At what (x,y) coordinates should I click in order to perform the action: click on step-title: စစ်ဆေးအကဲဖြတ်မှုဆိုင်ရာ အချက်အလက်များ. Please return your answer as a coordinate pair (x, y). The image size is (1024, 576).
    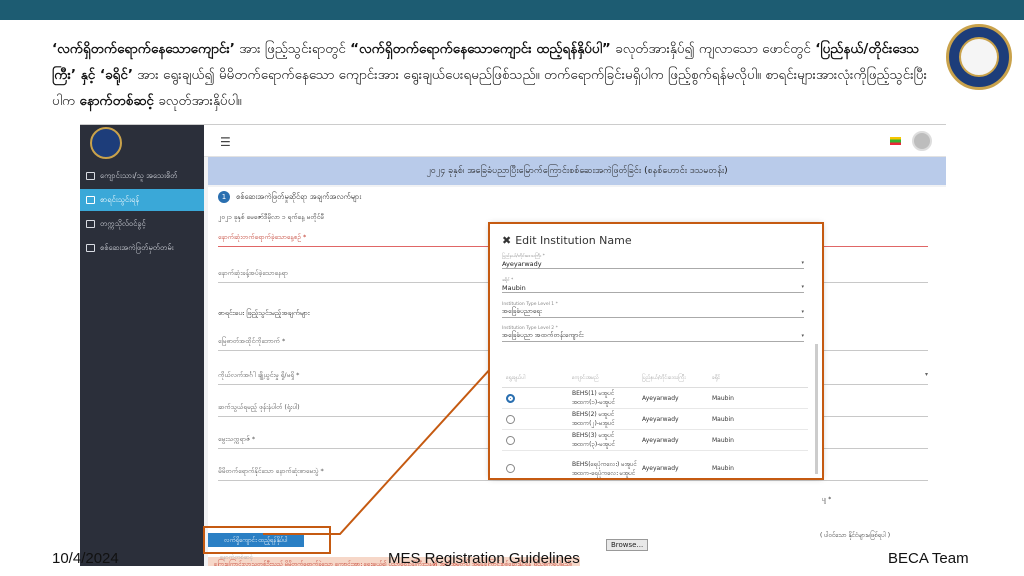
    Looking at the image, I should click on (299, 196).